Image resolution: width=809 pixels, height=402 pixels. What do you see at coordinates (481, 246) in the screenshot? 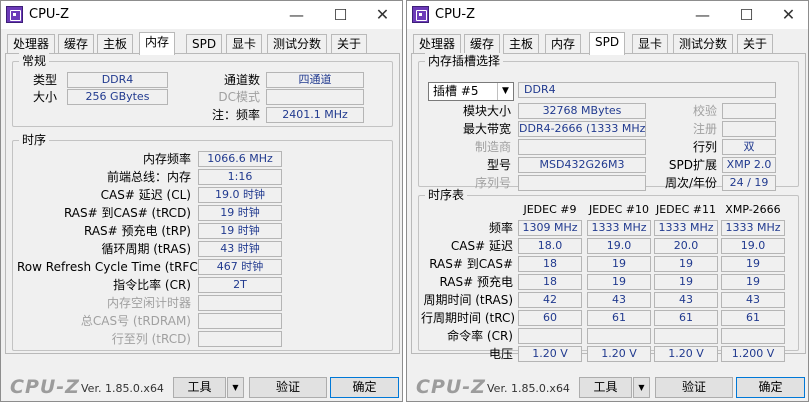
I see `timing-table-row-label: CAS# 延迟` at bounding box center [481, 246].